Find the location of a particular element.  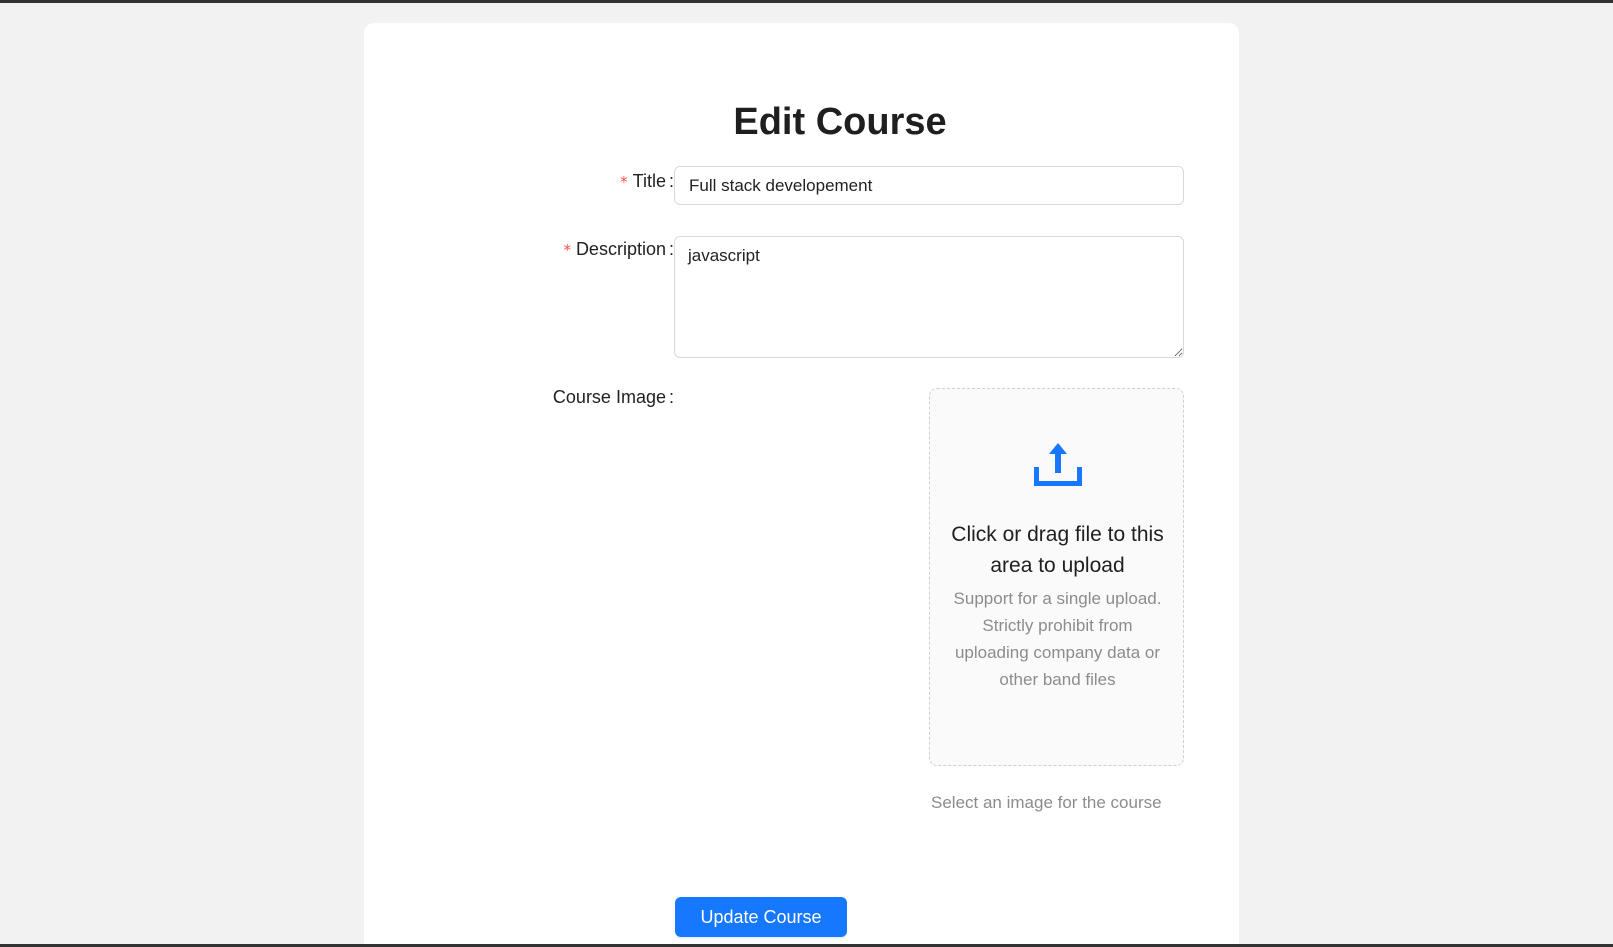

title-label: * Title: is located at coordinates (647, 181).